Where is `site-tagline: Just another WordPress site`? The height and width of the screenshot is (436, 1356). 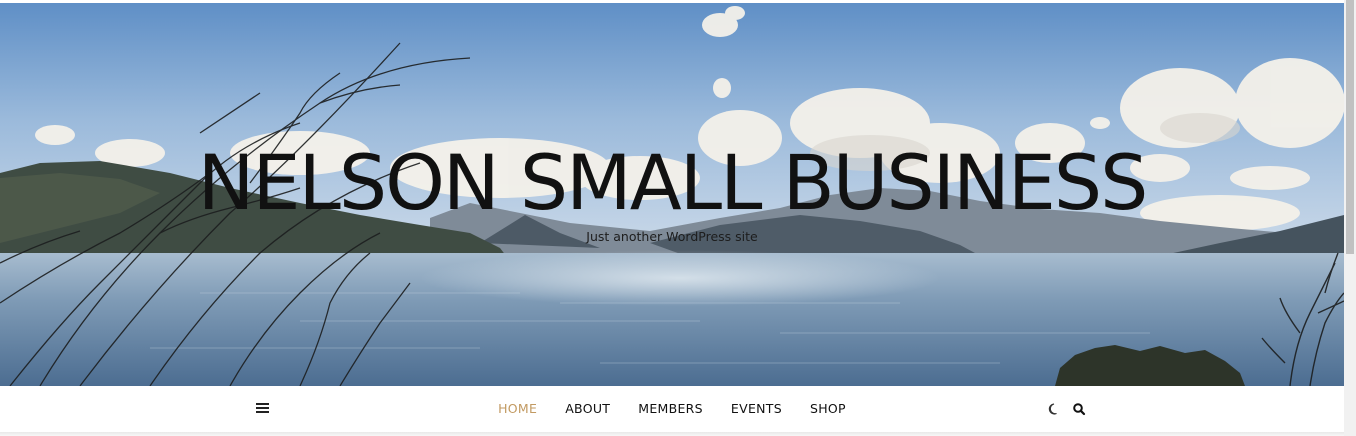
site-tagline: Just another WordPress site is located at coordinates (672, 236).